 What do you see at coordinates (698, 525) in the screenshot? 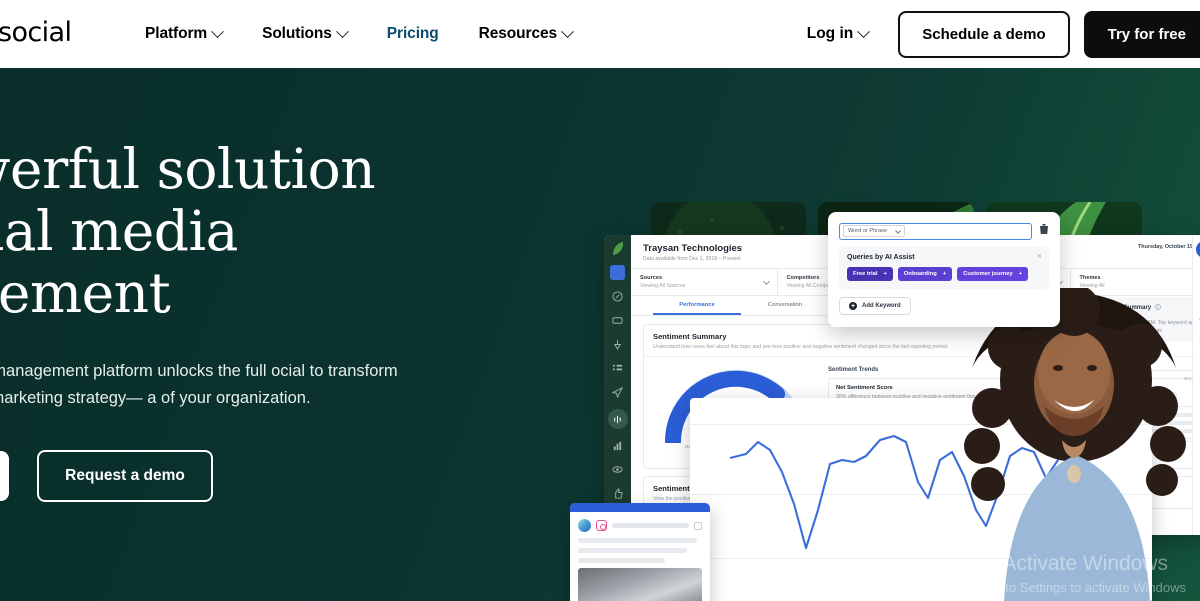
I see `checkbox-icon` at bounding box center [698, 525].